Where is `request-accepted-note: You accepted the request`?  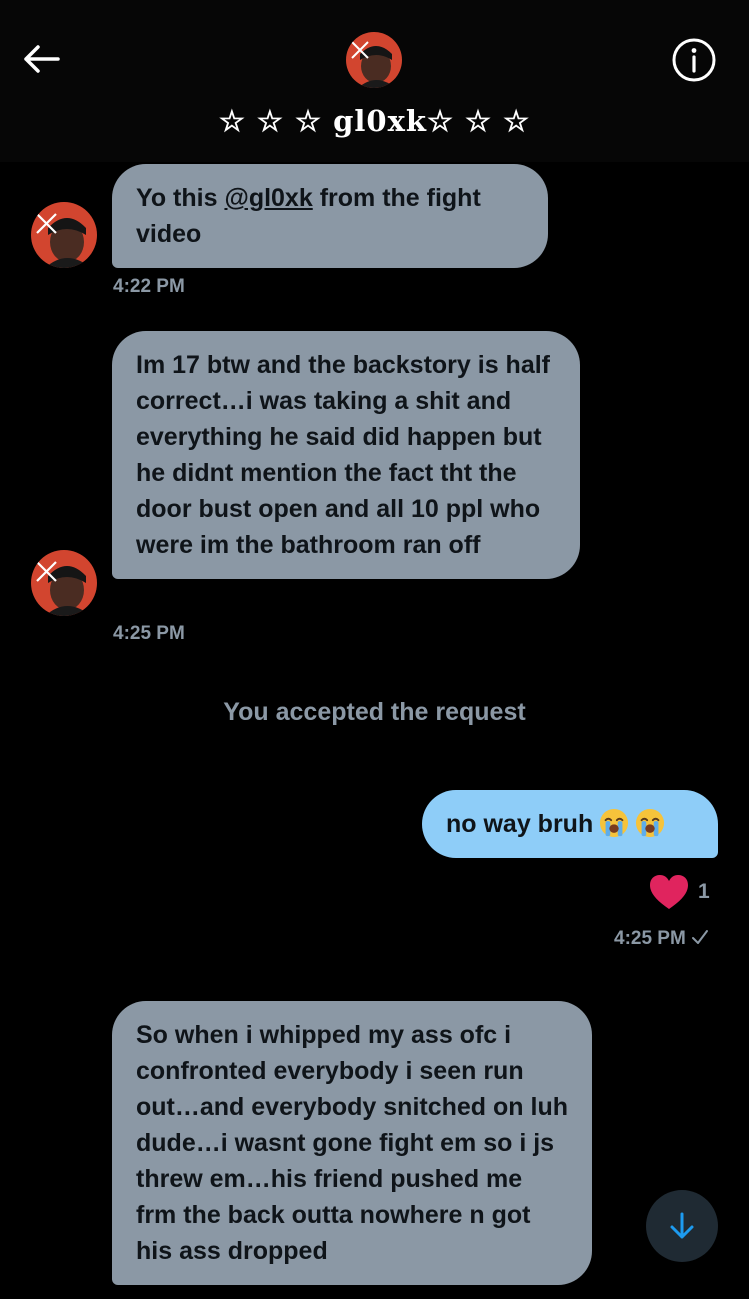 request-accepted-note: You accepted the request is located at coordinates (374, 712).